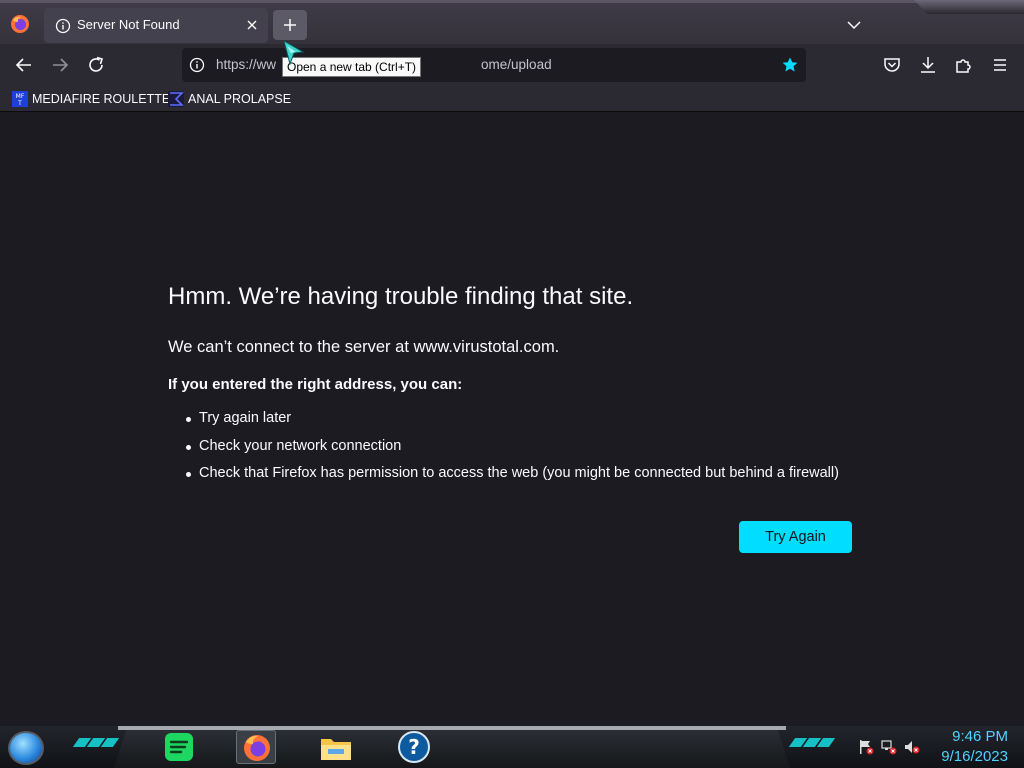 The height and width of the screenshot is (768, 1024). I want to click on file-explorer-icon, so click(336, 747).